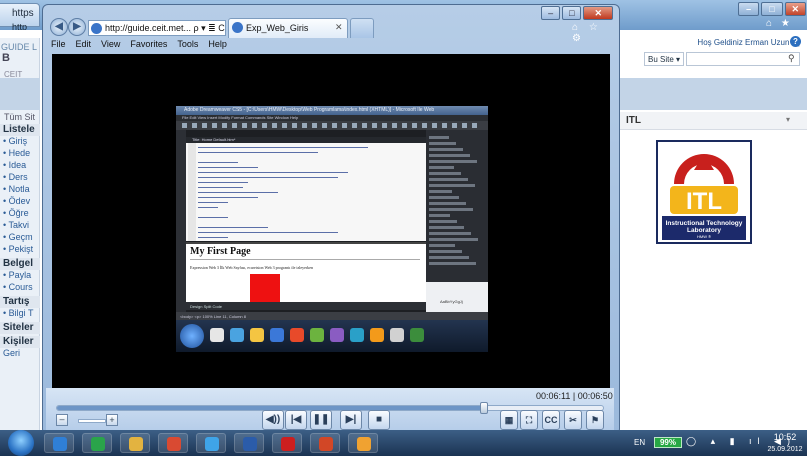 The width and height of the screenshot is (807, 456). Describe the element at coordinates (112, 420) in the screenshot. I see `zoom-in-button: +` at that location.